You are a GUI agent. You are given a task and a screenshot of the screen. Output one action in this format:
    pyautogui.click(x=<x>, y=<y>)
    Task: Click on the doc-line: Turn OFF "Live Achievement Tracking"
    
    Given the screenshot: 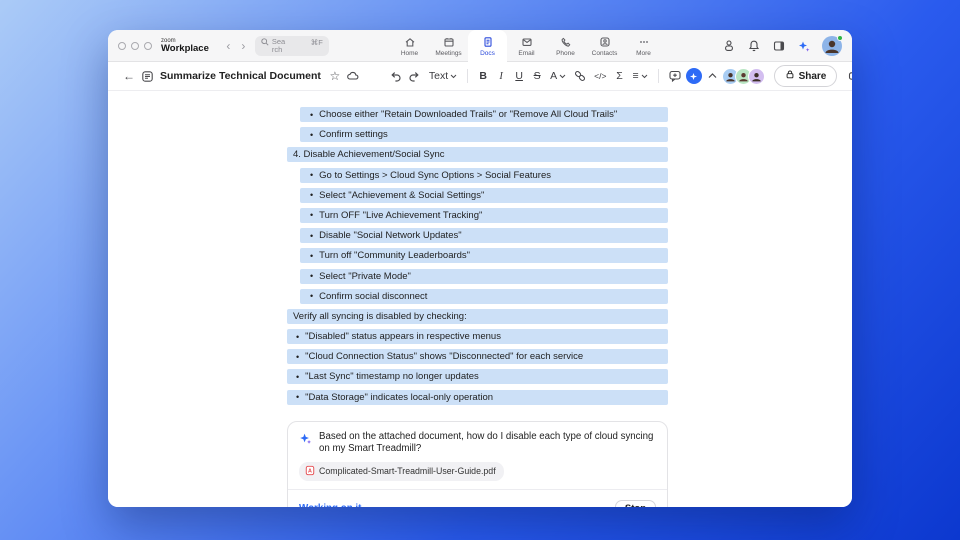 What is the action you would take?
    pyautogui.click(x=484, y=215)
    